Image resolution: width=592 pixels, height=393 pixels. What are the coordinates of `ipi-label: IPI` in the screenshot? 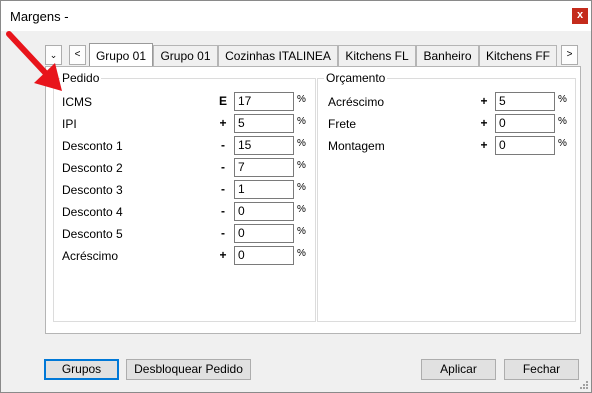 It's located at (69, 124).